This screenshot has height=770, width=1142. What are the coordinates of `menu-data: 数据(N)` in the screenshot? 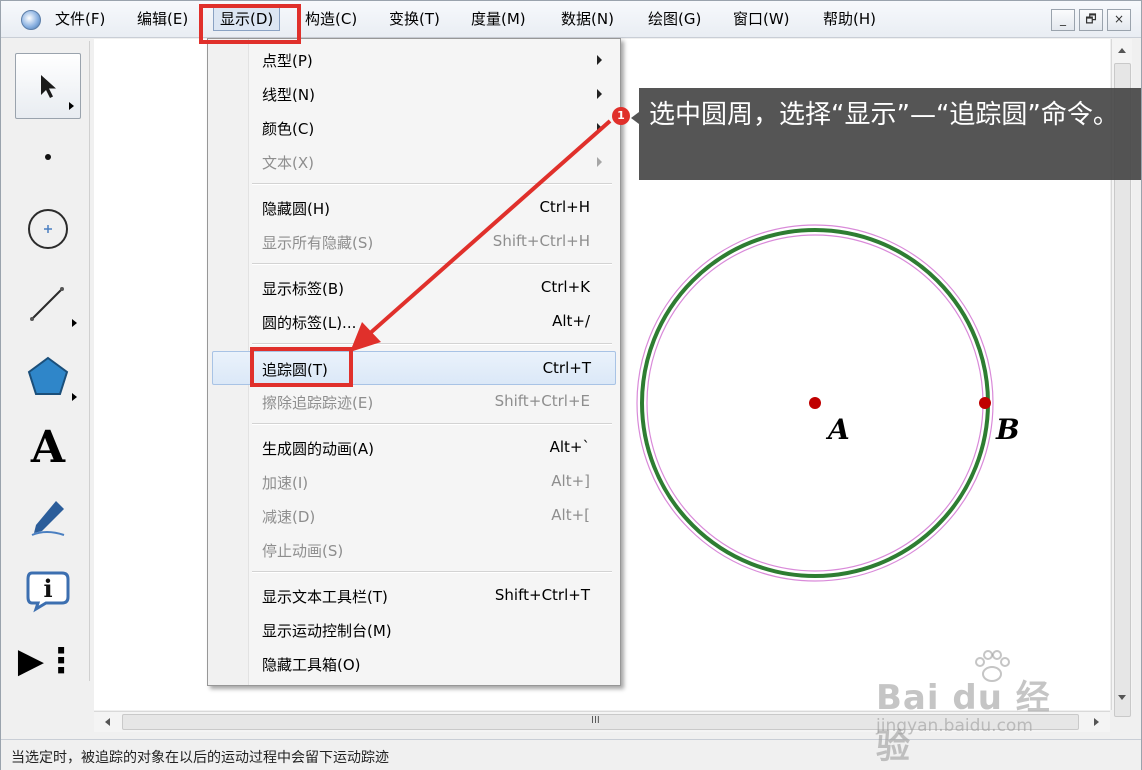 It's located at (587, 19).